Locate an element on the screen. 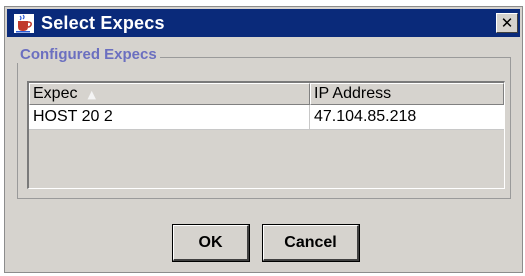 Image resolution: width=525 pixels, height=276 pixels. column-header-ip-address: IP Address is located at coordinates (407, 94).